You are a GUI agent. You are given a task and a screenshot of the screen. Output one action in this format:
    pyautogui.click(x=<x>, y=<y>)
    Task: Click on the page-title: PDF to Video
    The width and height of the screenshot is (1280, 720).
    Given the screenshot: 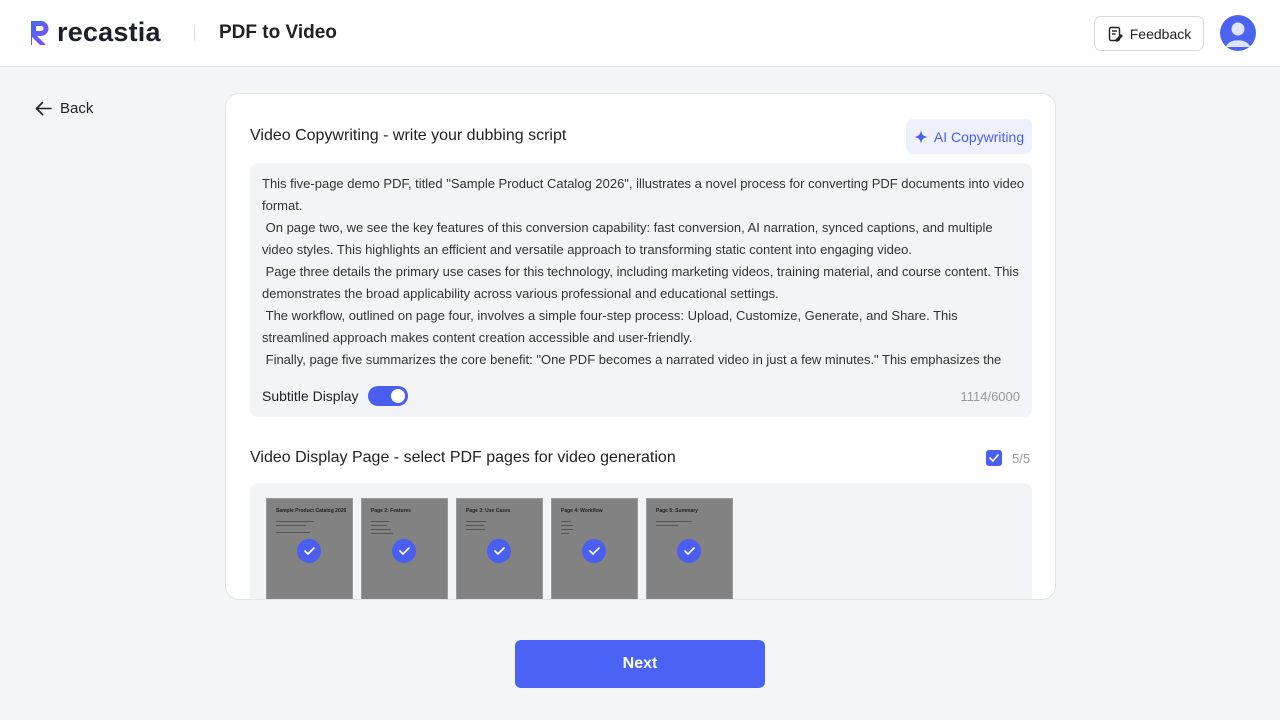 What is the action you would take?
    pyautogui.click(x=278, y=32)
    